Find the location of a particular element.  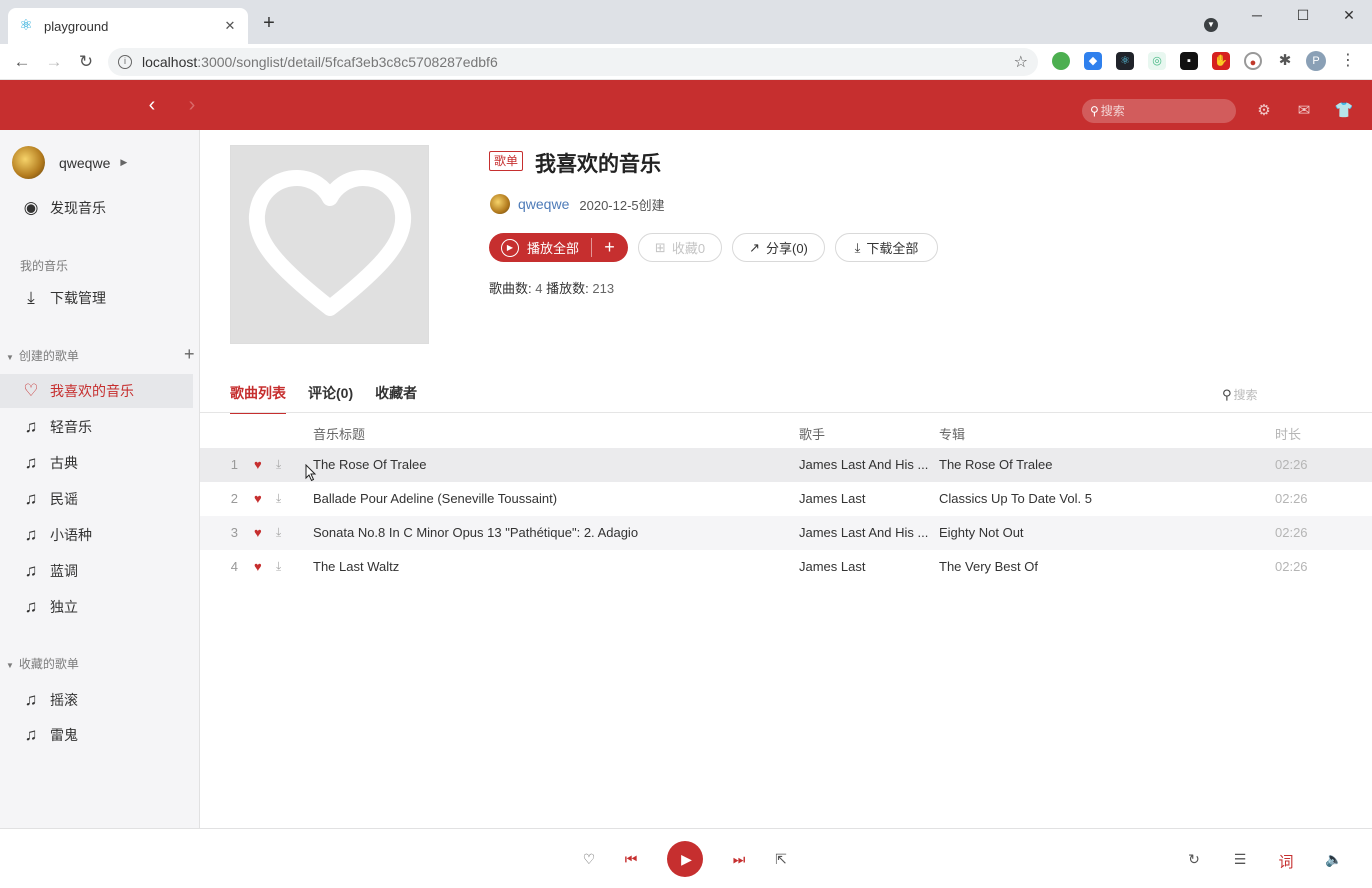

sidebar-item-playlist: ♫ 轻音乐 is located at coordinates (96, 427).